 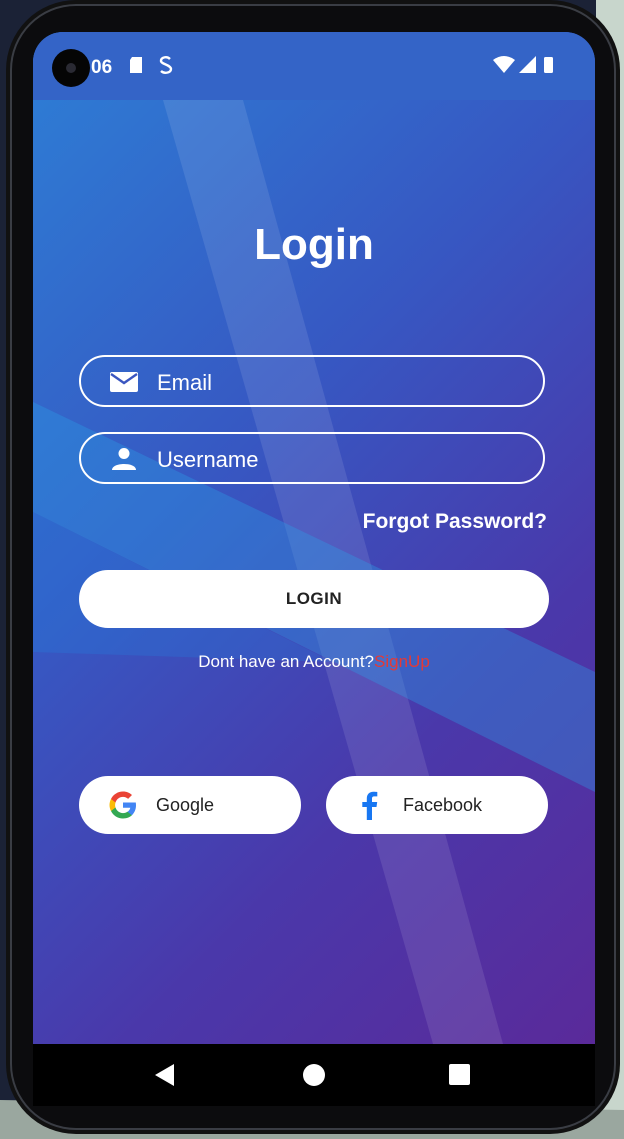 I want to click on page-title: Login, so click(x=314, y=244).